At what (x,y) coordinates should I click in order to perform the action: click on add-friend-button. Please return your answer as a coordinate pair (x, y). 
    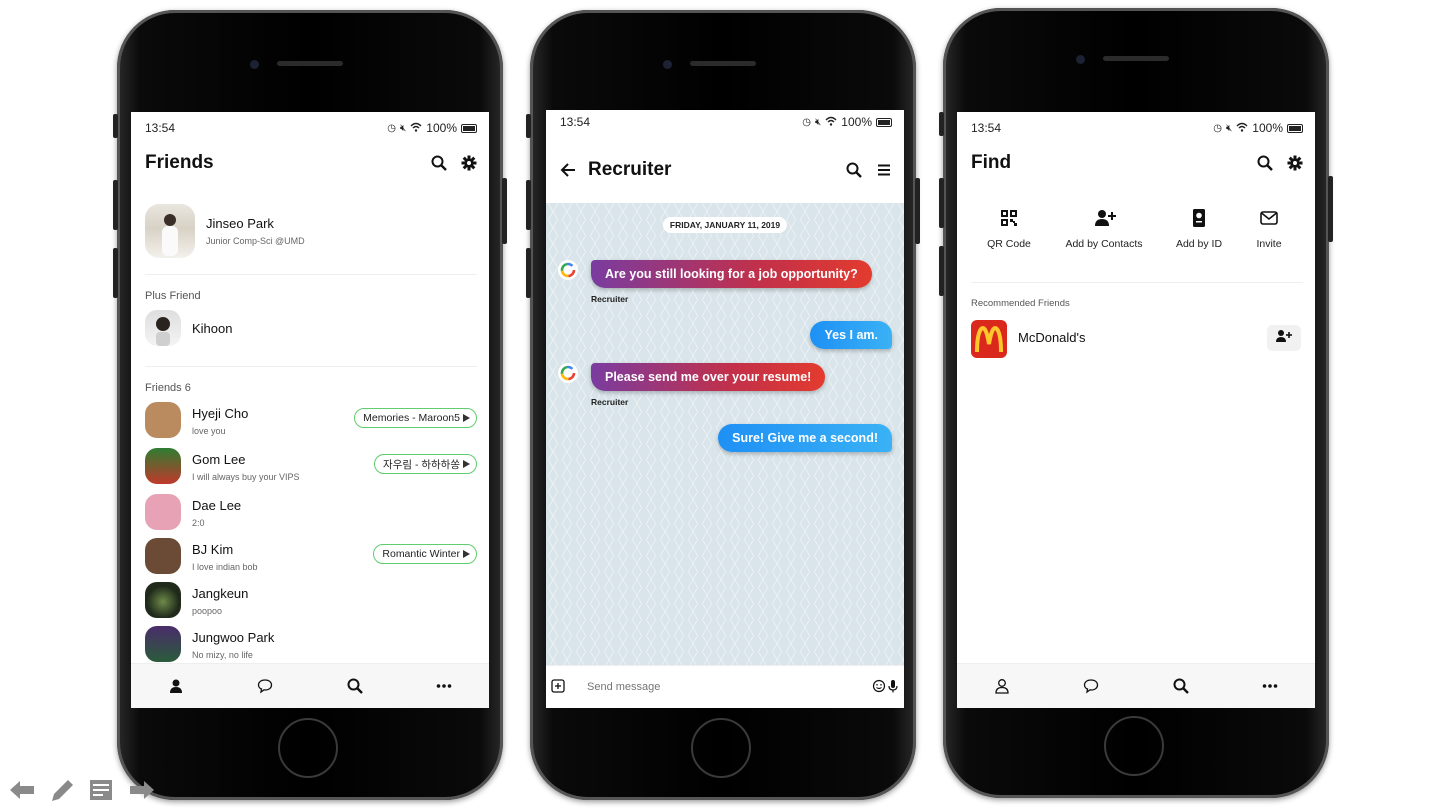
    Looking at the image, I should click on (1284, 338).